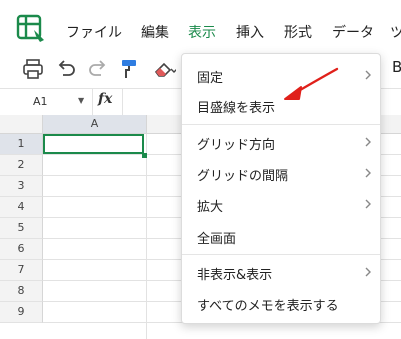 The image size is (401, 339). What do you see at coordinates (298, 32) in the screenshot?
I see `menu-format: 形式` at bounding box center [298, 32].